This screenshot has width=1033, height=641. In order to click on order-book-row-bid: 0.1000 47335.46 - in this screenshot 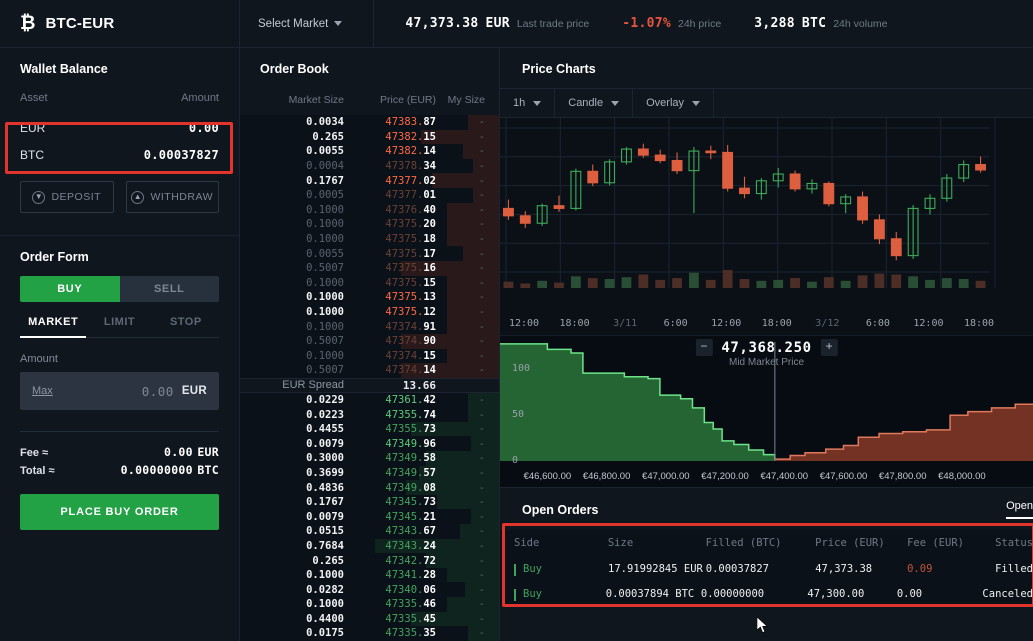, I will do `click(369, 604)`.